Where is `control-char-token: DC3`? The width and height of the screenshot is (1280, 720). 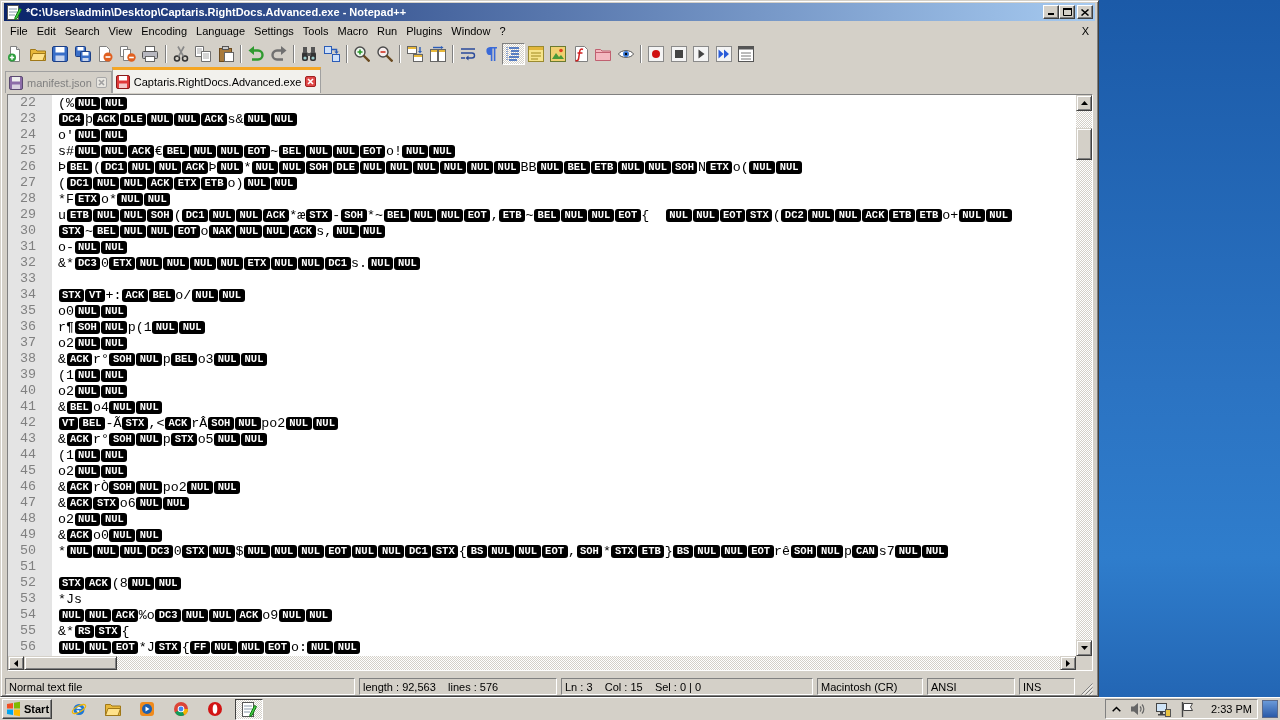
control-char-token: DC3 is located at coordinates (160, 551).